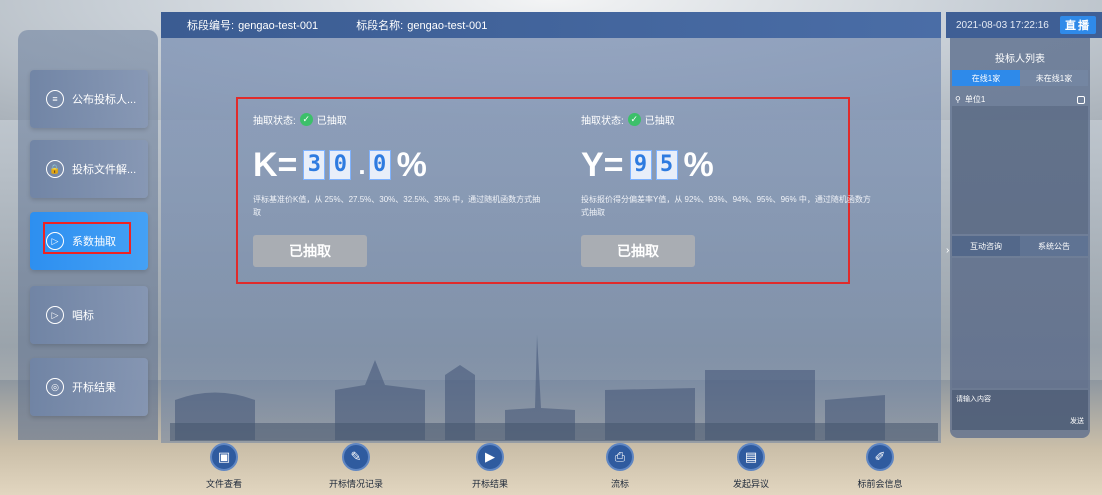  I want to click on k-decimal-point: ., so click(362, 165).